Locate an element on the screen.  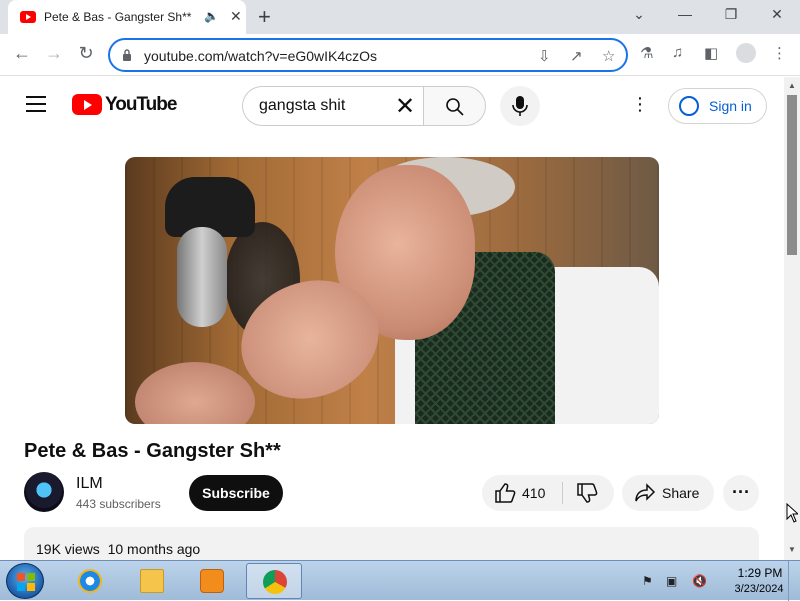
scroll-up-arrow-icon: ▲ is located at coordinates (792, 85).